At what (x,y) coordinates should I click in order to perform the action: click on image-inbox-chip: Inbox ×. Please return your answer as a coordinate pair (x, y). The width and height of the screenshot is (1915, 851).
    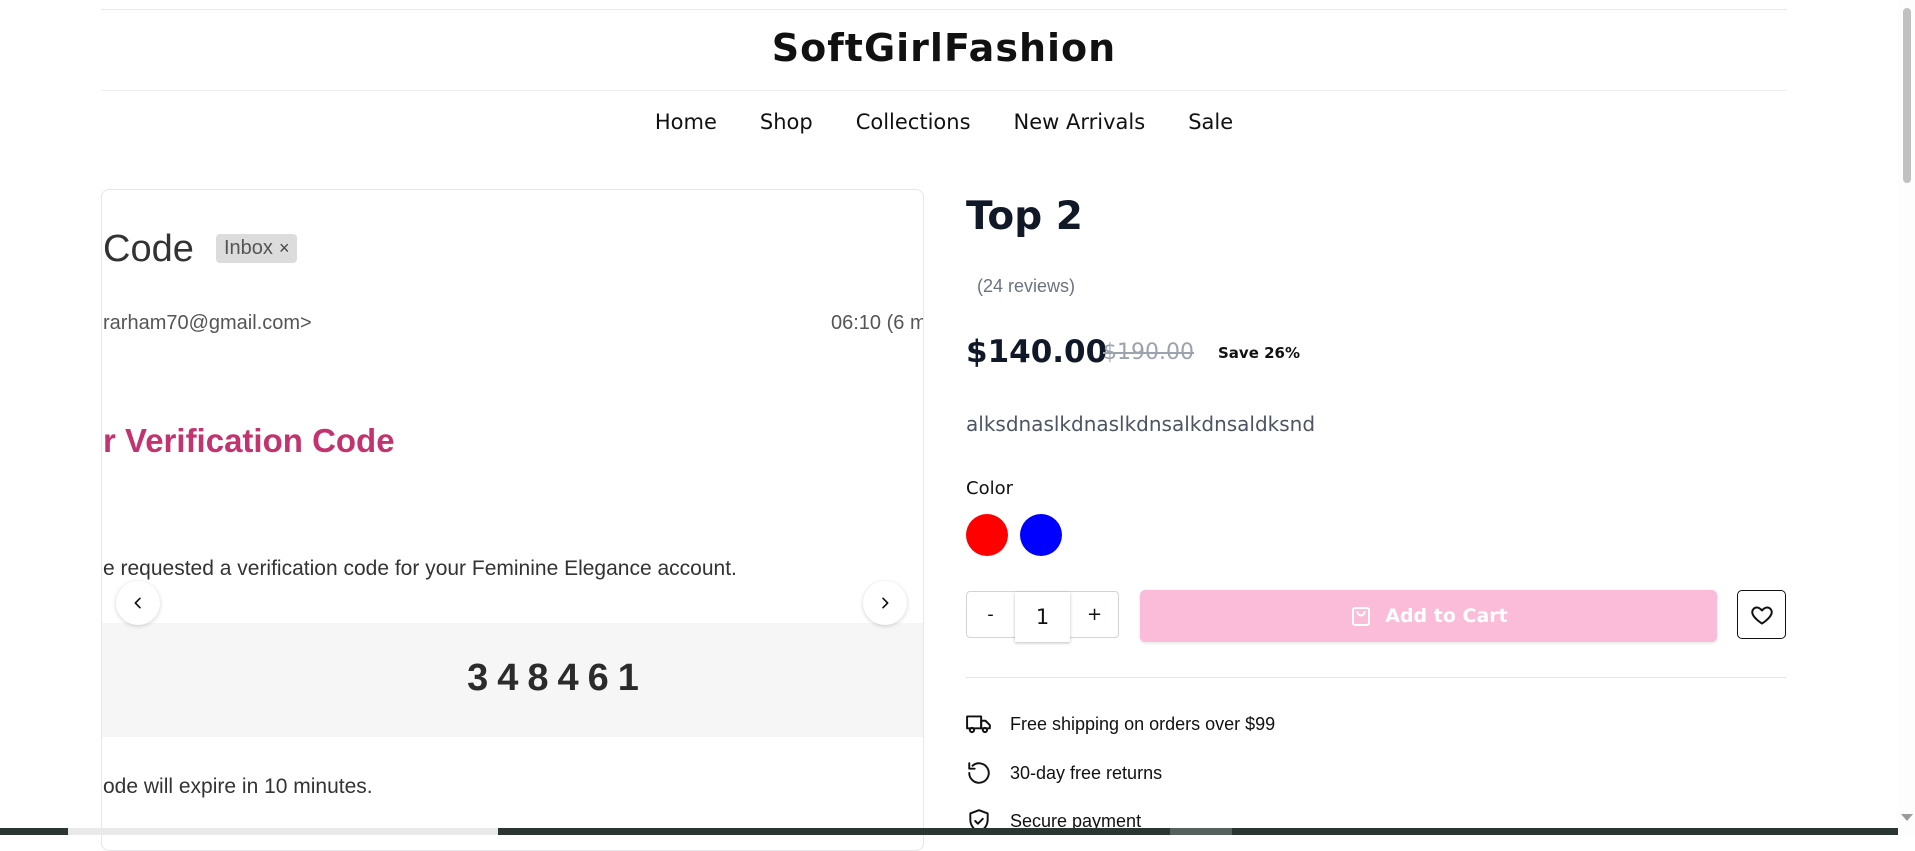
    Looking at the image, I should click on (257, 248).